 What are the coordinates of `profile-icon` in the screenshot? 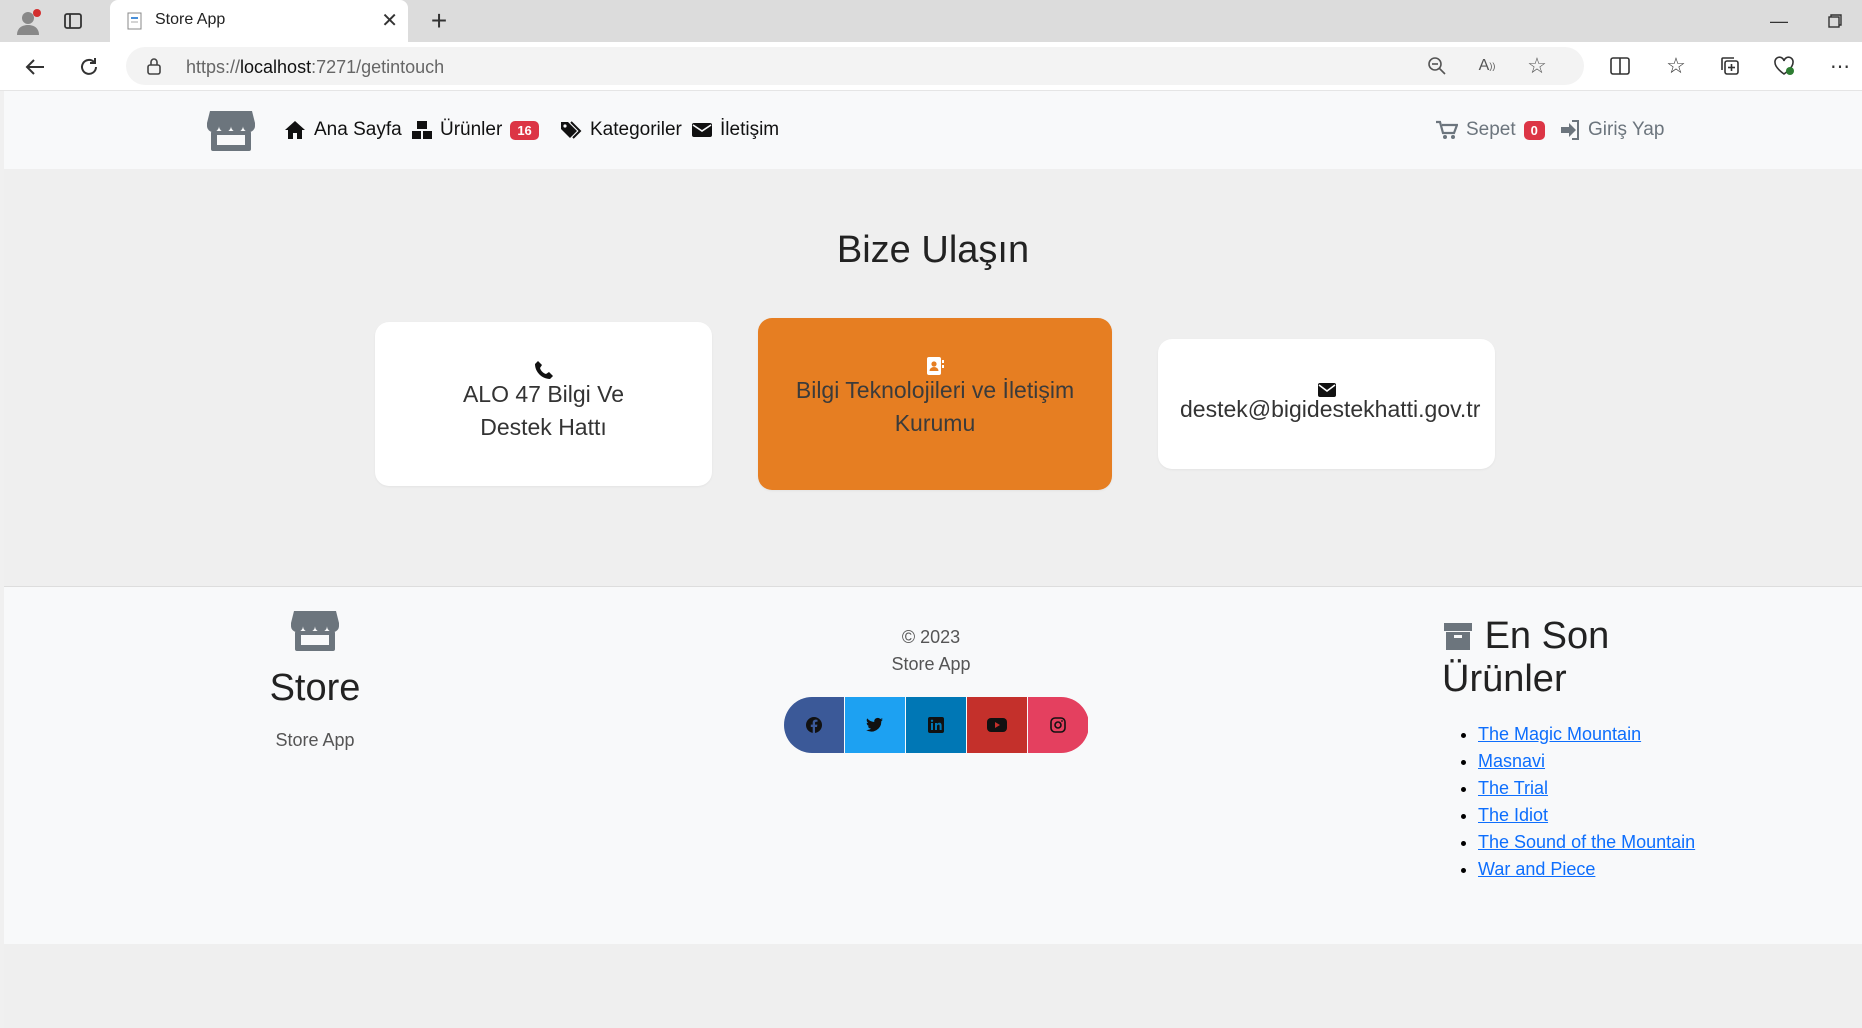 It's located at (28, 22).